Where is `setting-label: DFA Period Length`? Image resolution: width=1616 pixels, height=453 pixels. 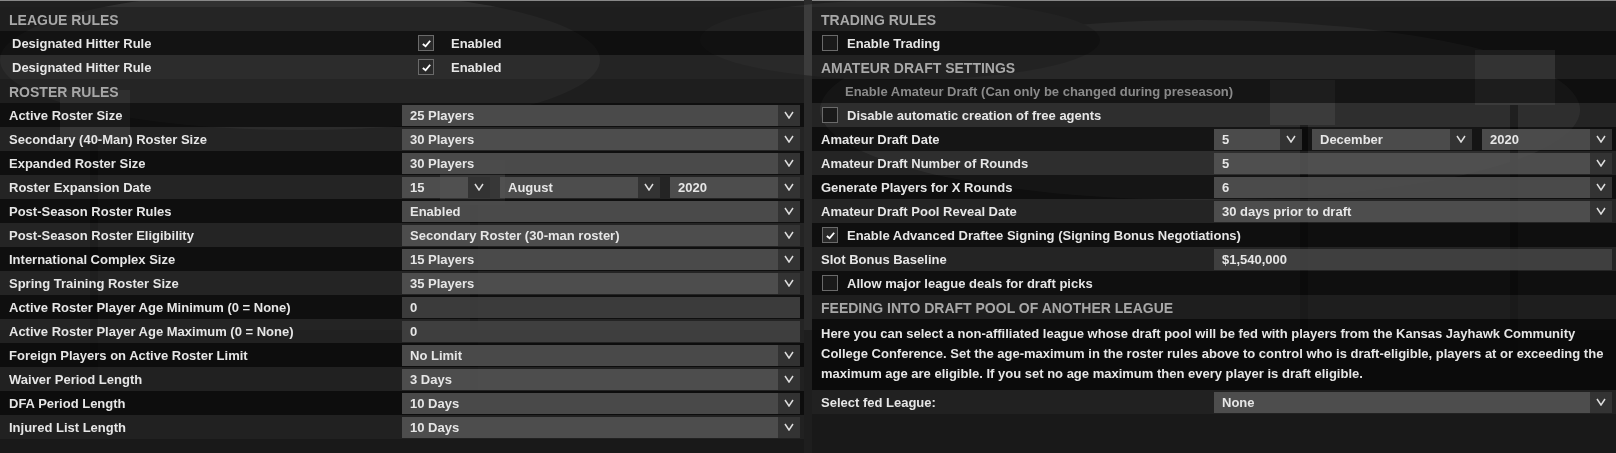 setting-label: DFA Period Length is located at coordinates (67, 403).